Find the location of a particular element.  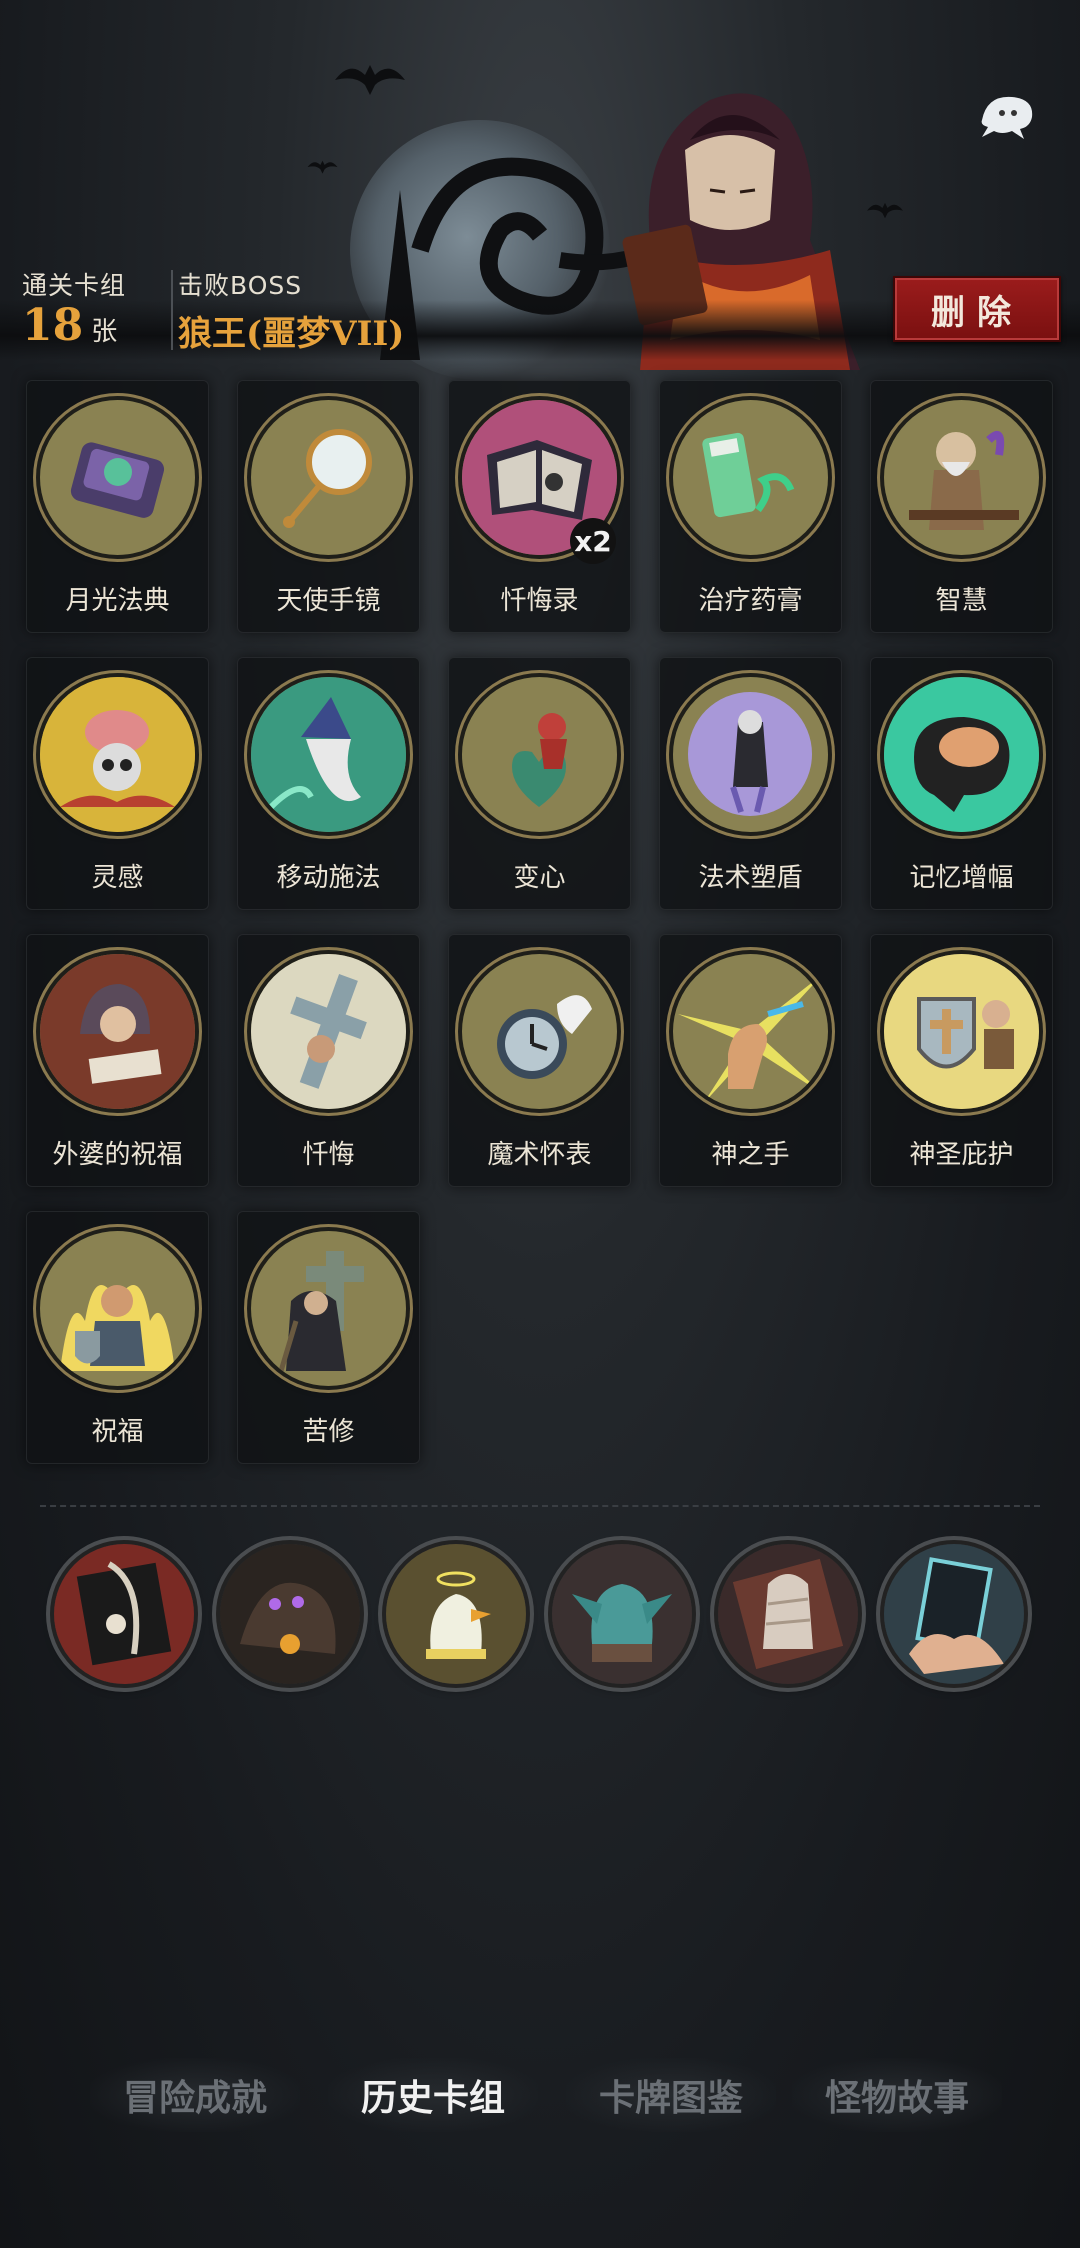

card-spell-shield: 法术塑盾 is located at coordinates (750, 783).